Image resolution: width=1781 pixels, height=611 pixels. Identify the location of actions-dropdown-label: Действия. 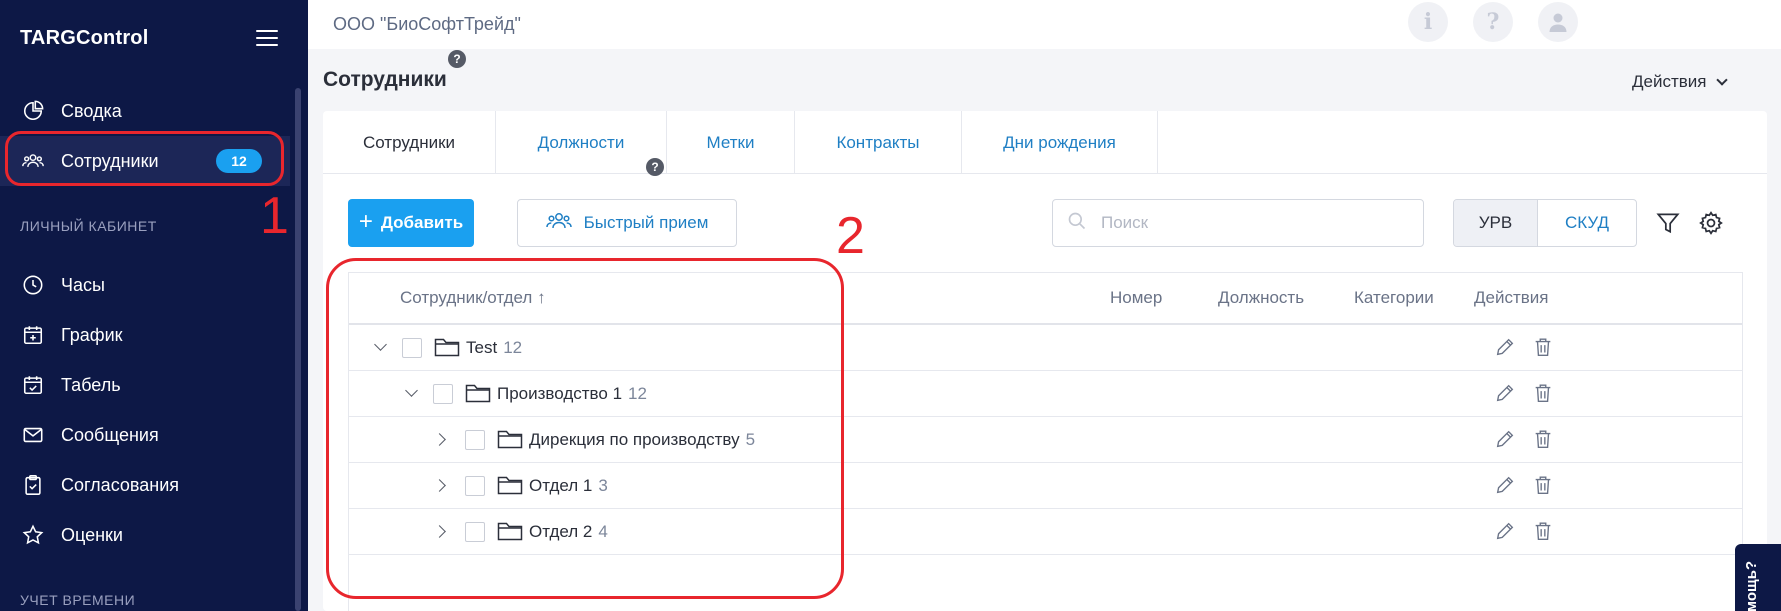
(1669, 81).